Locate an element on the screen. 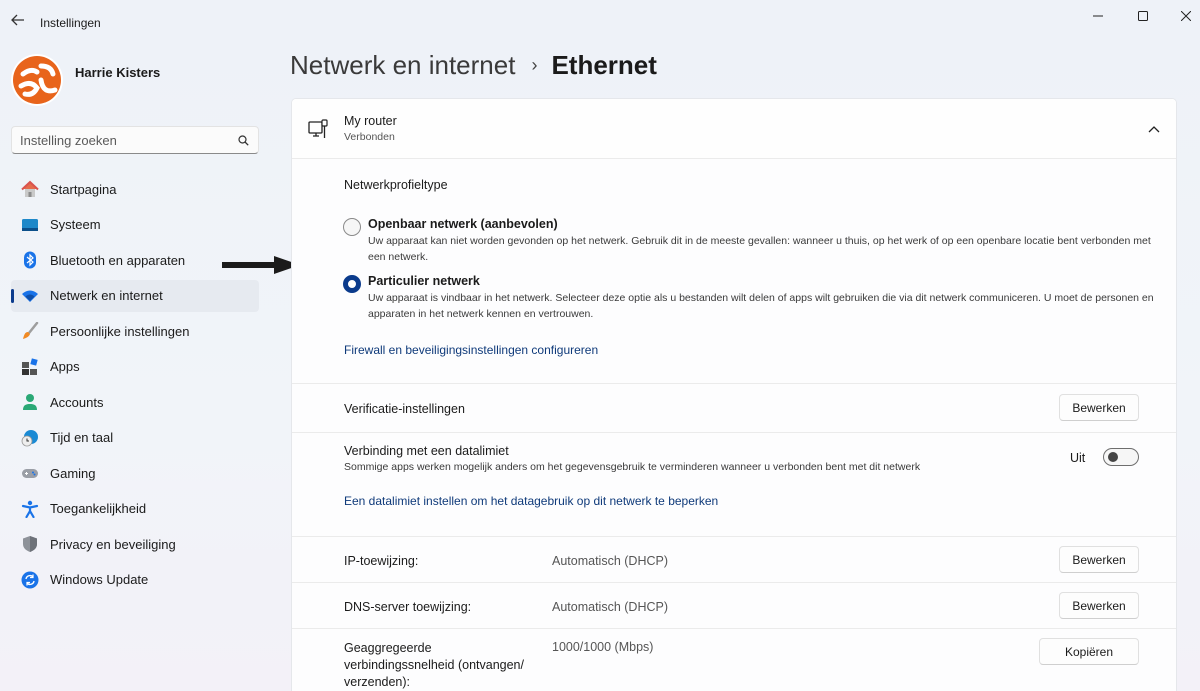  close-button is located at coordinates (1184, 16).